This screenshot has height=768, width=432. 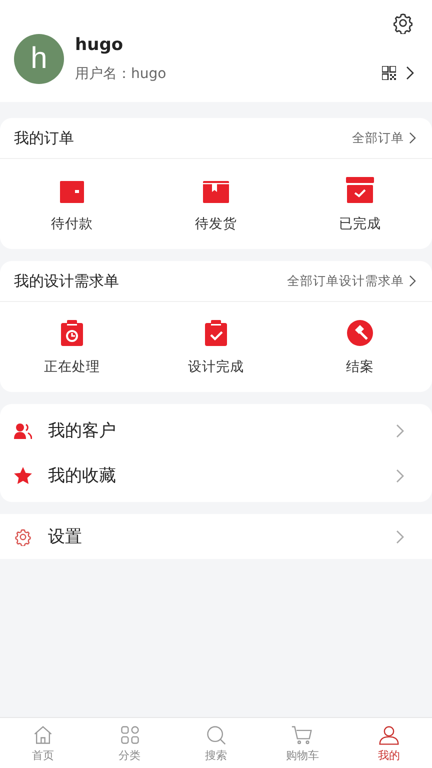 What do you see at coordinates (216, 735) in the screenshot?
I see `search-icon` at bounding box center [216, 735].